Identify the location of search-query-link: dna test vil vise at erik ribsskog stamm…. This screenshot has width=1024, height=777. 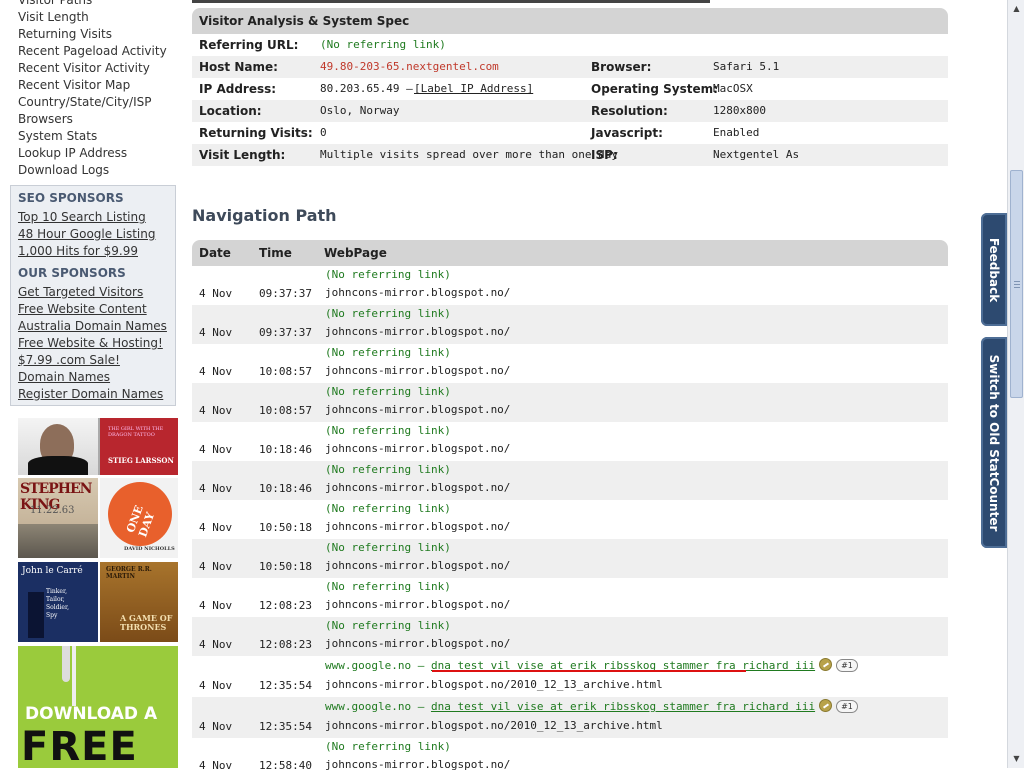
(623, 706).